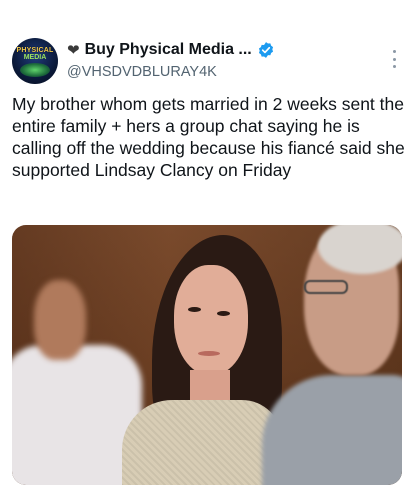 This screenshot has width=414, height=500. I want to click on image-mouth, so click(209, 353).